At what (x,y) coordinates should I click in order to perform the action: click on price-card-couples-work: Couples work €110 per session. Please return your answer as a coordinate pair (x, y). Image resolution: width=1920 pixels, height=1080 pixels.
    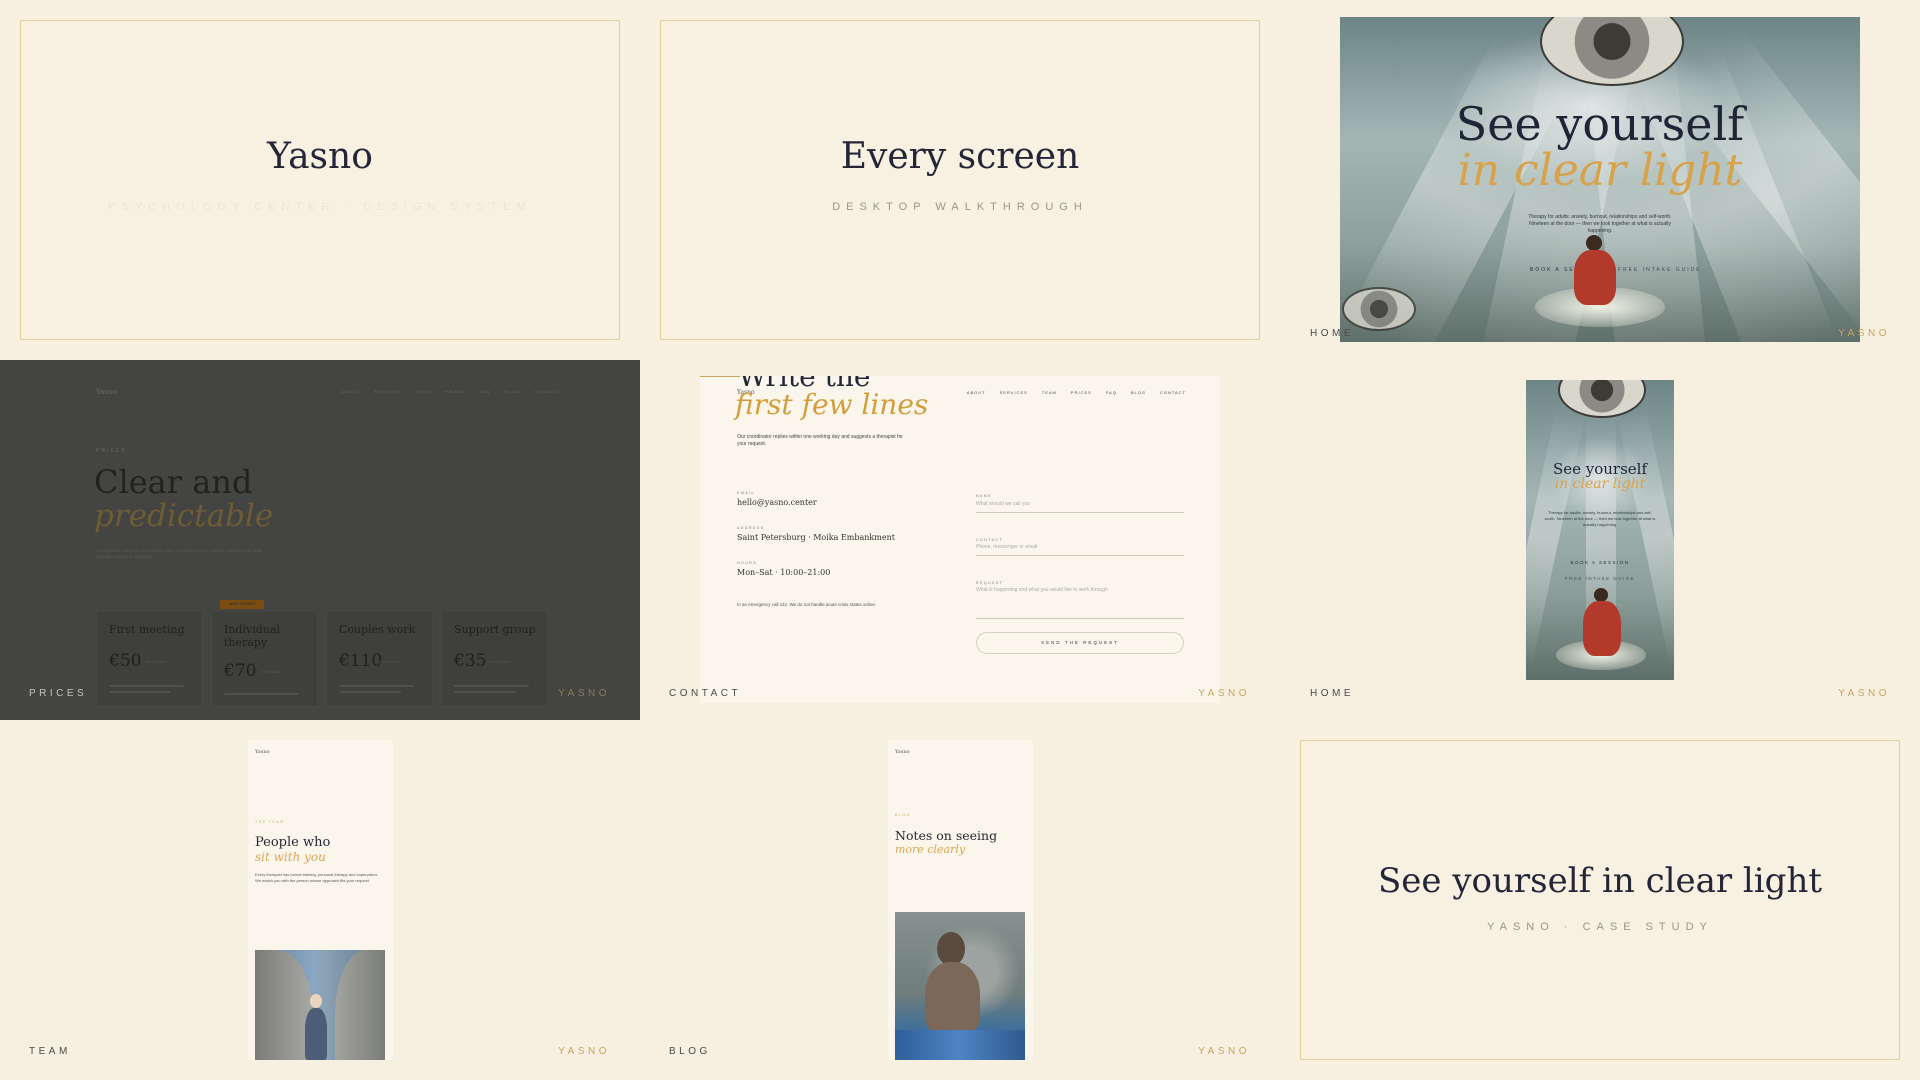
    Looking at the image, I should click on (379, 658).